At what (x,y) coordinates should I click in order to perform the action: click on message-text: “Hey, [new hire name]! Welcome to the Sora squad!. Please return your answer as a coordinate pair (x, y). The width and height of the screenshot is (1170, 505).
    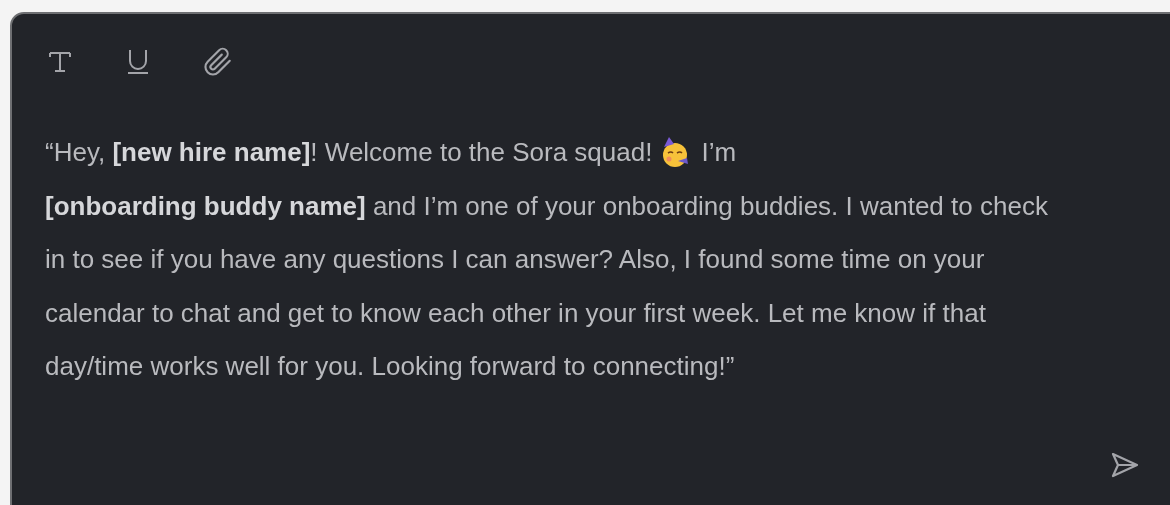
    Looking at the image, I should click on (349, 152).